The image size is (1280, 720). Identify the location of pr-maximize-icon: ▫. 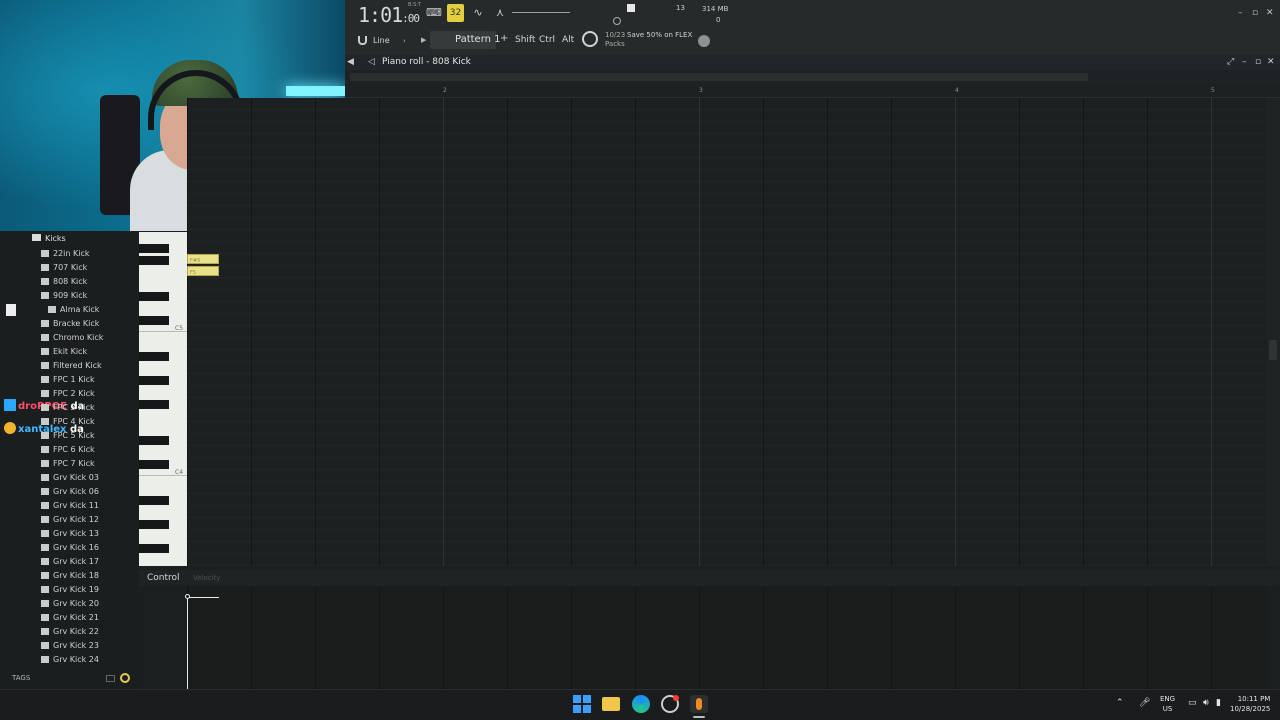
(1258, 62).